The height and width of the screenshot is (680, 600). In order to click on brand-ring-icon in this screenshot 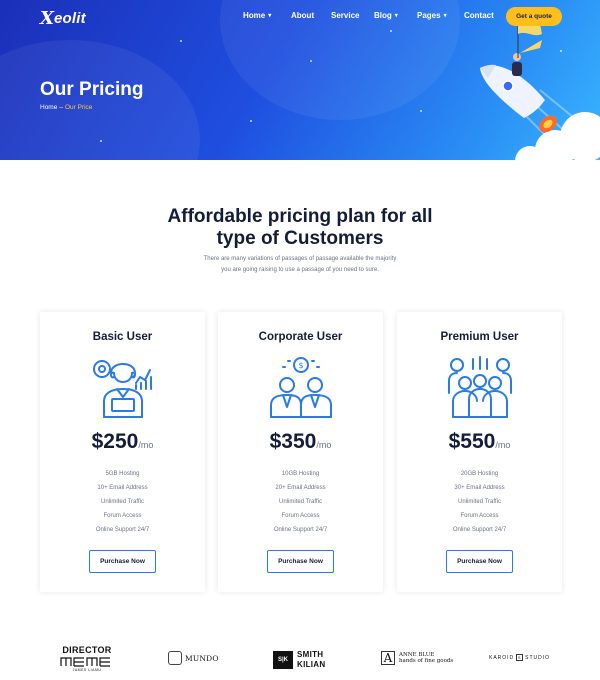, I will do `click(175, 658)`.